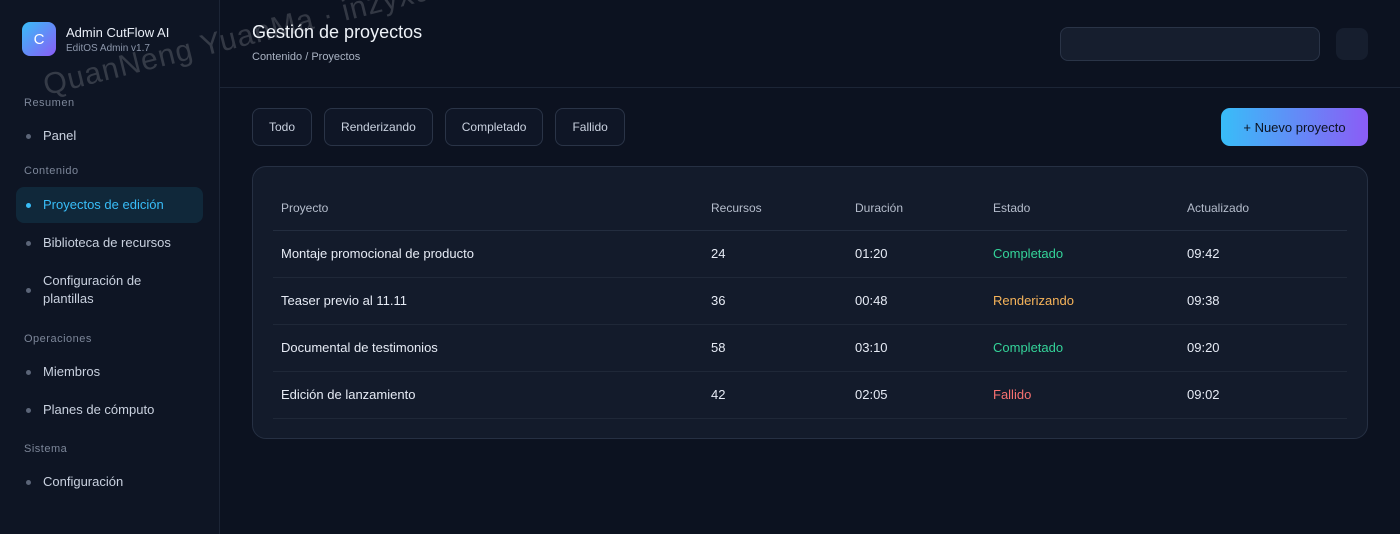 The height and width of the screenshot is (534, 1400). Describe the element at coordinates (488, 395) in the screenshot. I see `cell-project: Edición de lanzamiento` at that location.